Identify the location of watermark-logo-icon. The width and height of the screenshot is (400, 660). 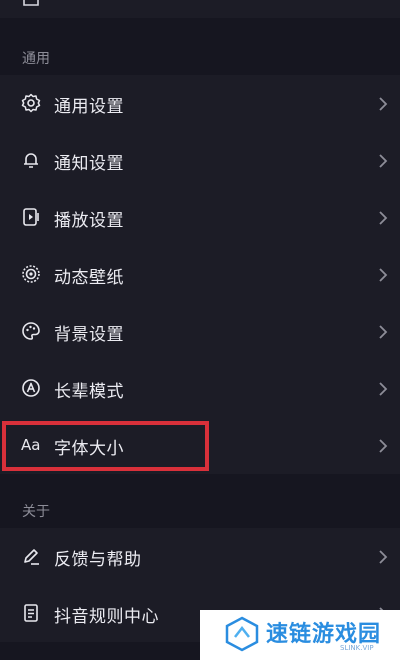
(242, 634).